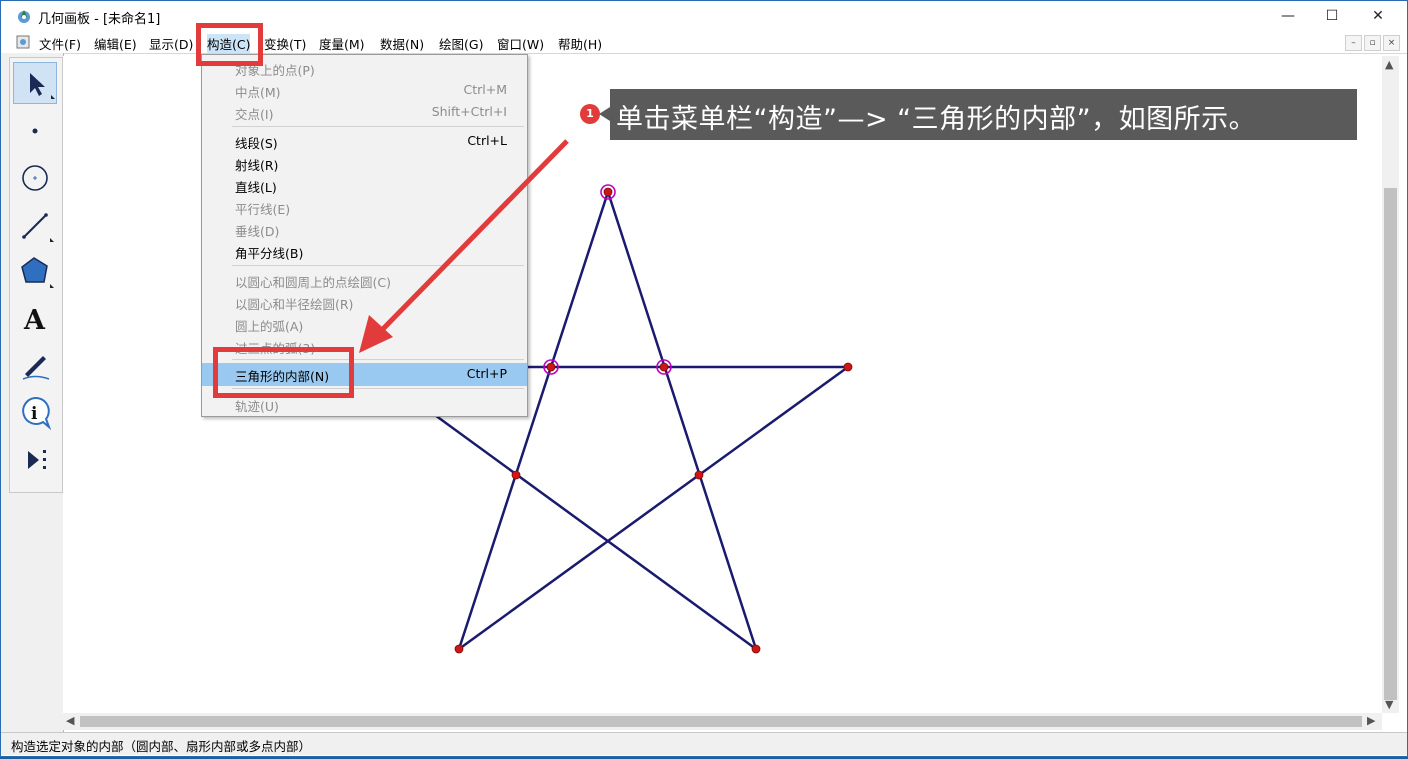  Describe the element at coordinates (1353, 43) in the screenshot. I see `doc-minimize-button: –` at that location.